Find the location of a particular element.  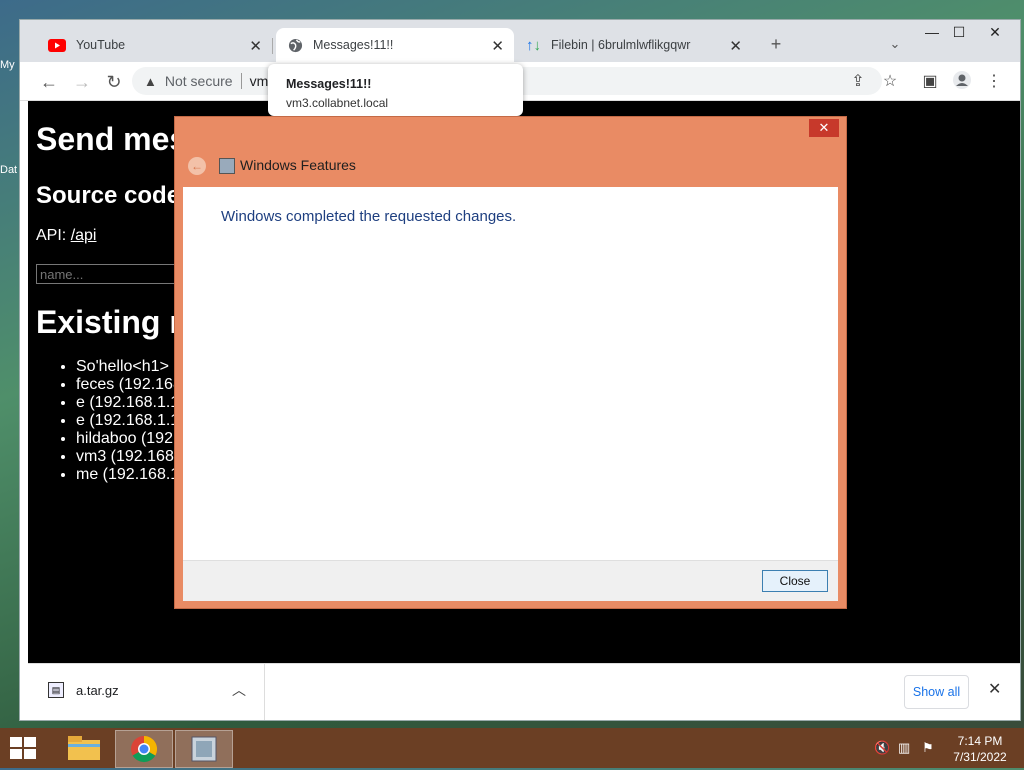

volume-muted-icon: 🔇 is located at coordinates (882, 748).